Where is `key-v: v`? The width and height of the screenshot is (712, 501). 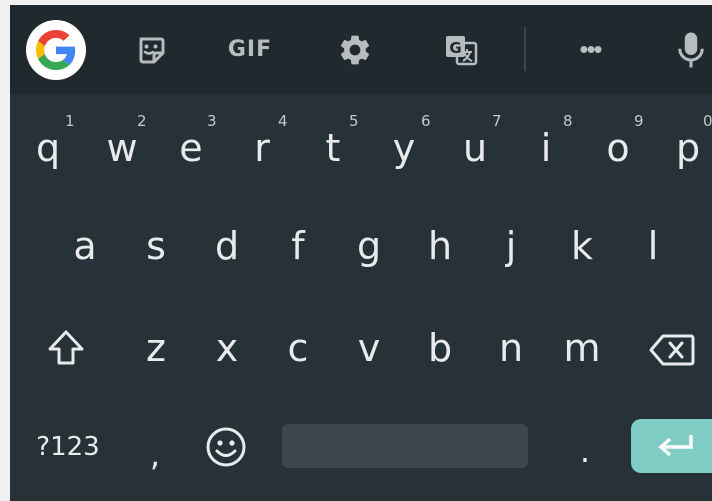 key-v: v is located at coordinates (369, 348).